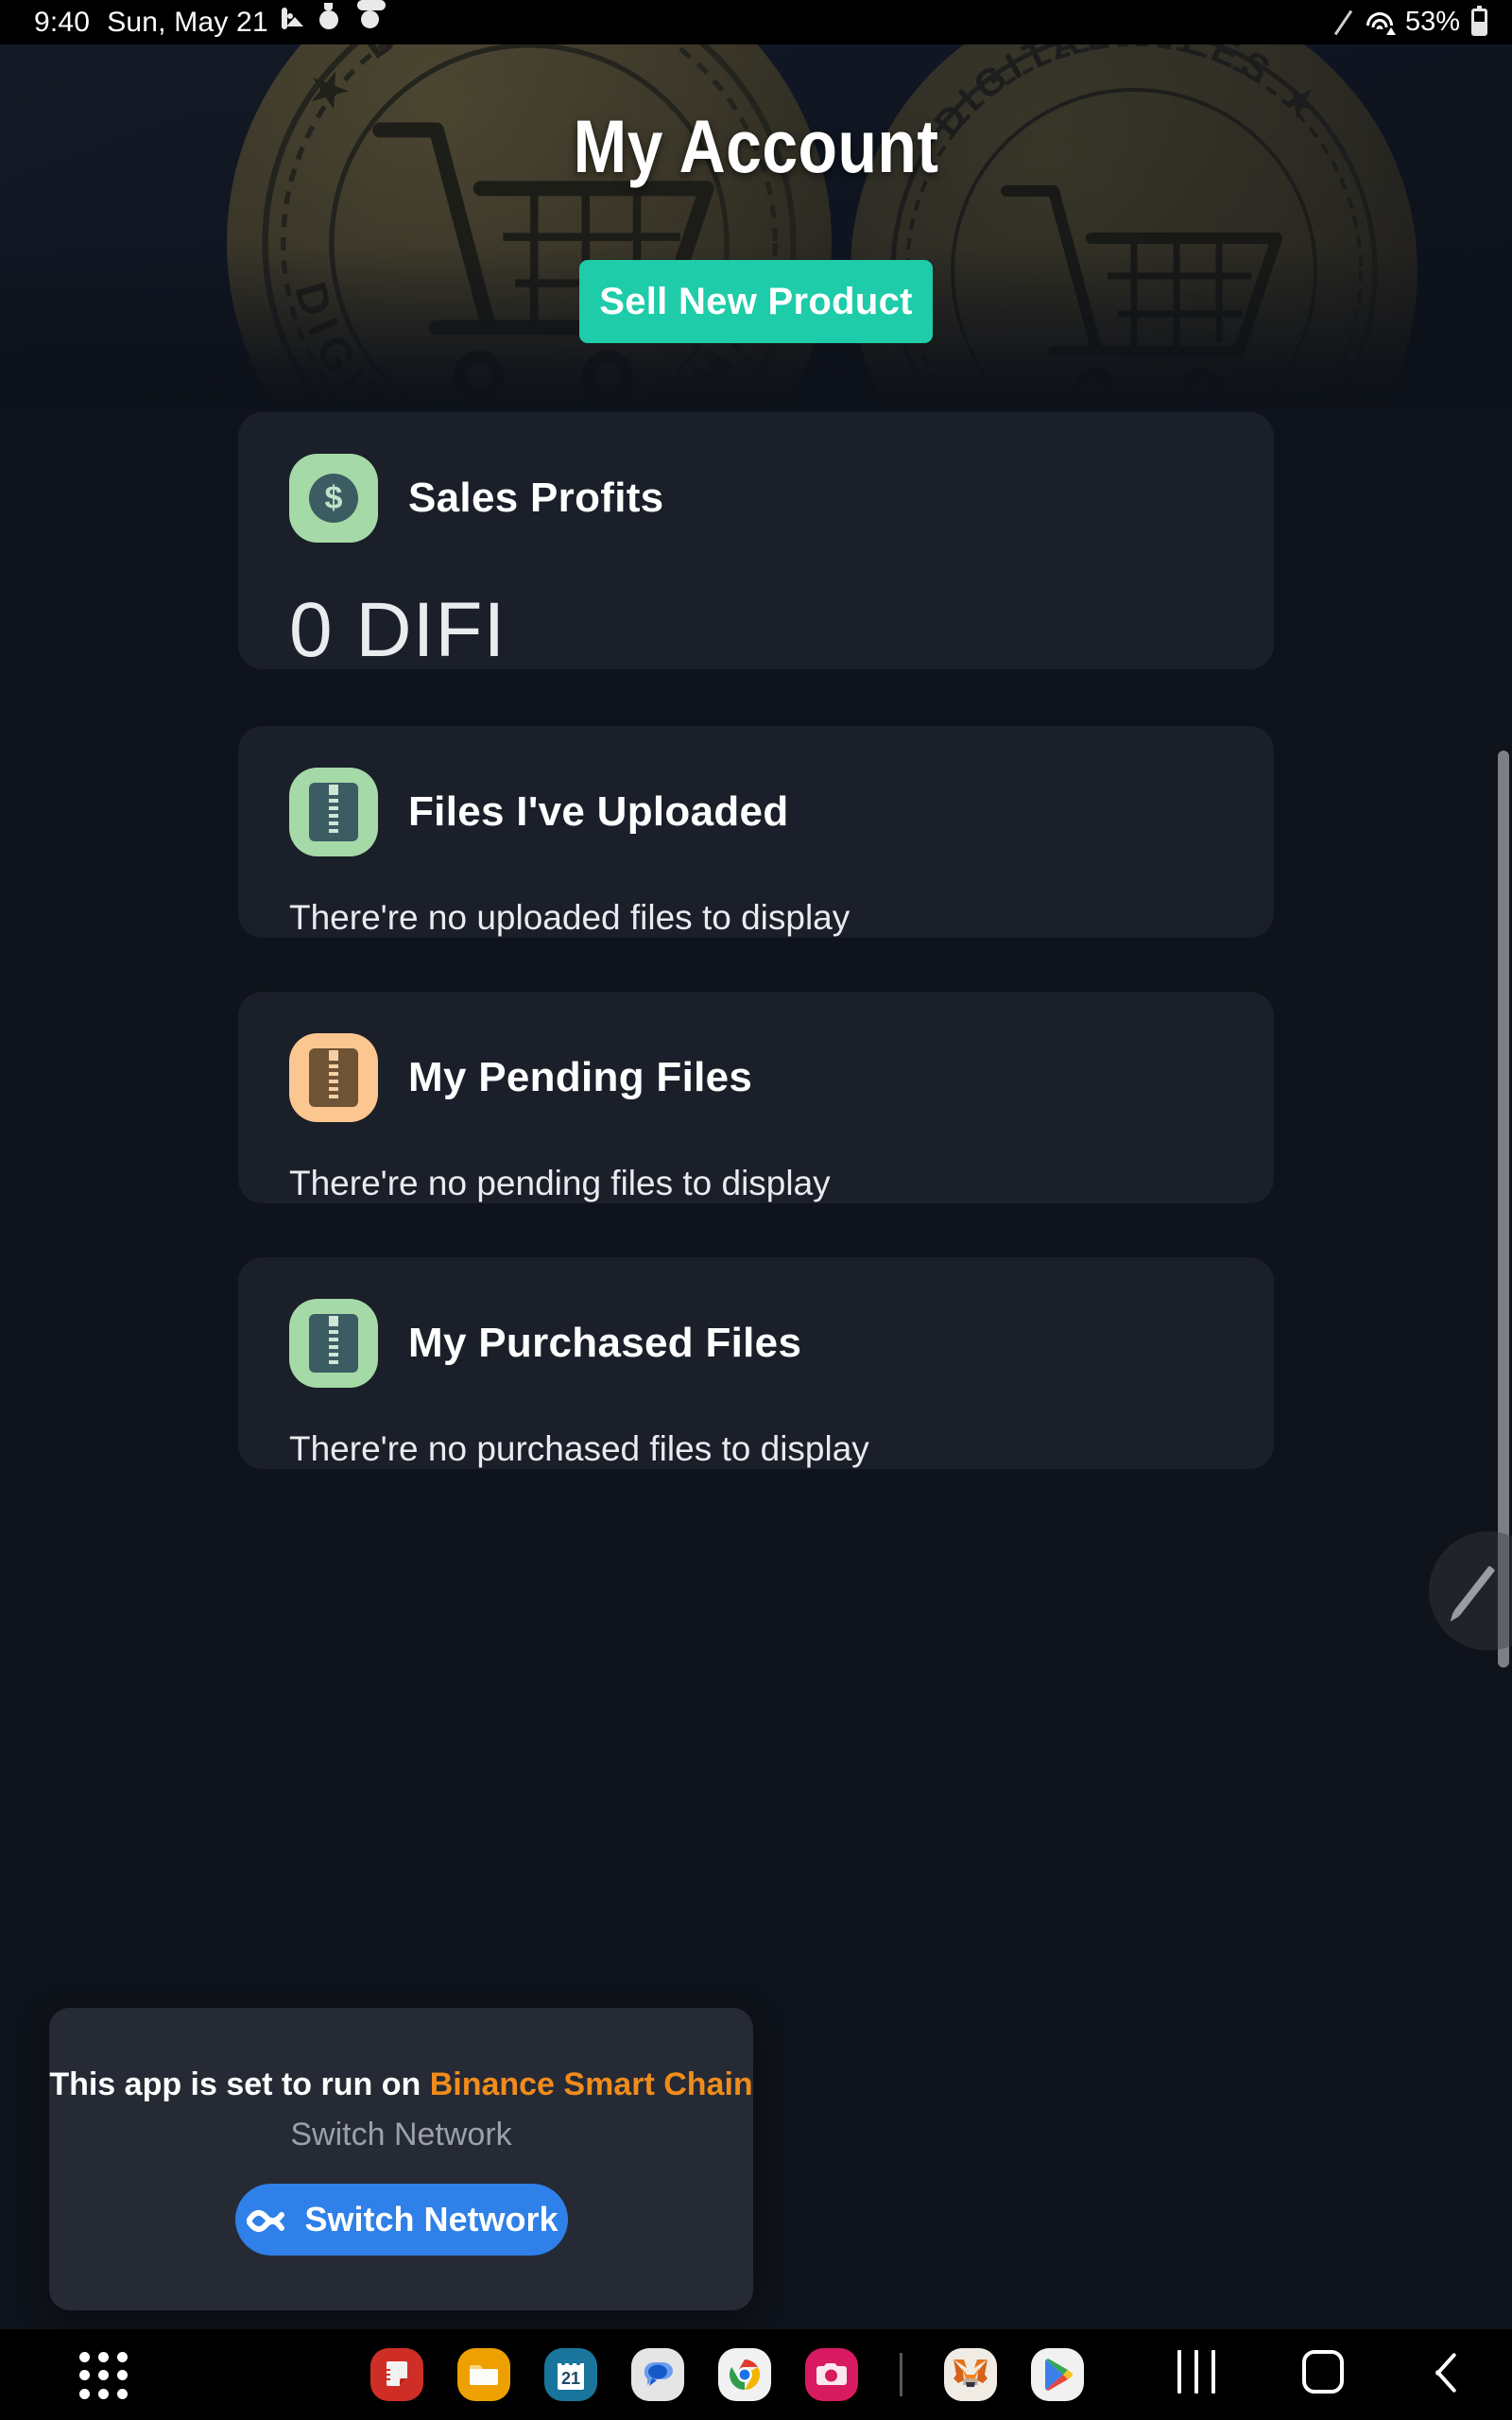 The image size is (1512, 2420). Describe the element at coordinates (831, 2374) in the screenshot. I see `camera-icon` at that location.